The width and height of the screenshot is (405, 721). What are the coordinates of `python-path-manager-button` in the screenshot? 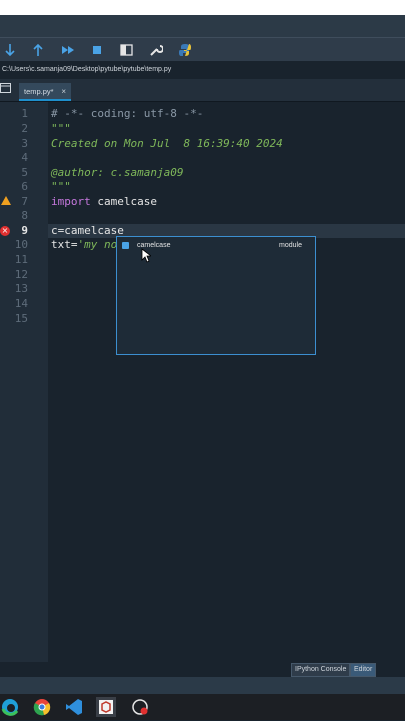 It's located at (185, 50).